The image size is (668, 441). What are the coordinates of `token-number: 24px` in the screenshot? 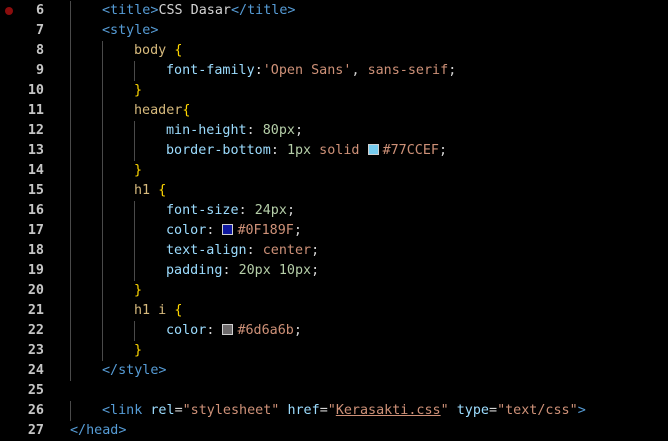 It's located at (270, 210).